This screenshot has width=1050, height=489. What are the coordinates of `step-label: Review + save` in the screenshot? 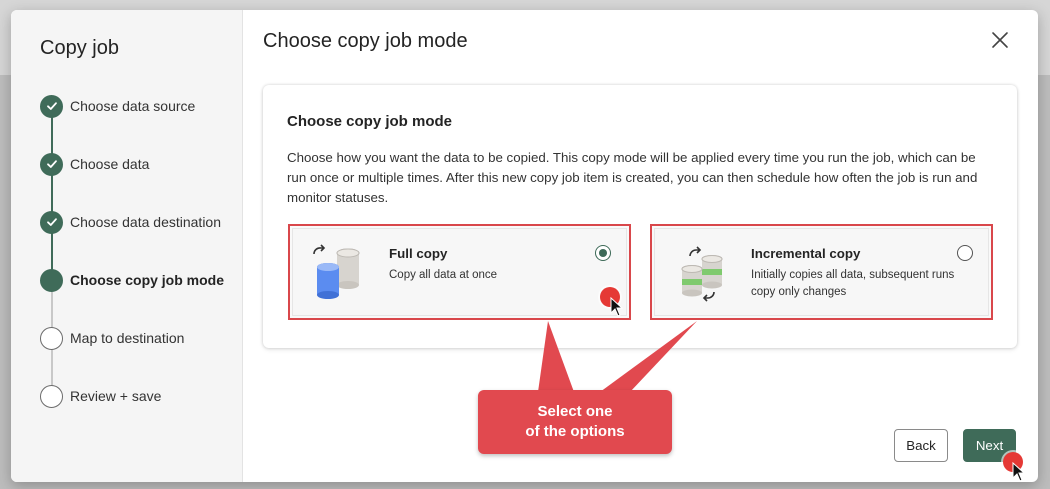 It's located at (116, 396).